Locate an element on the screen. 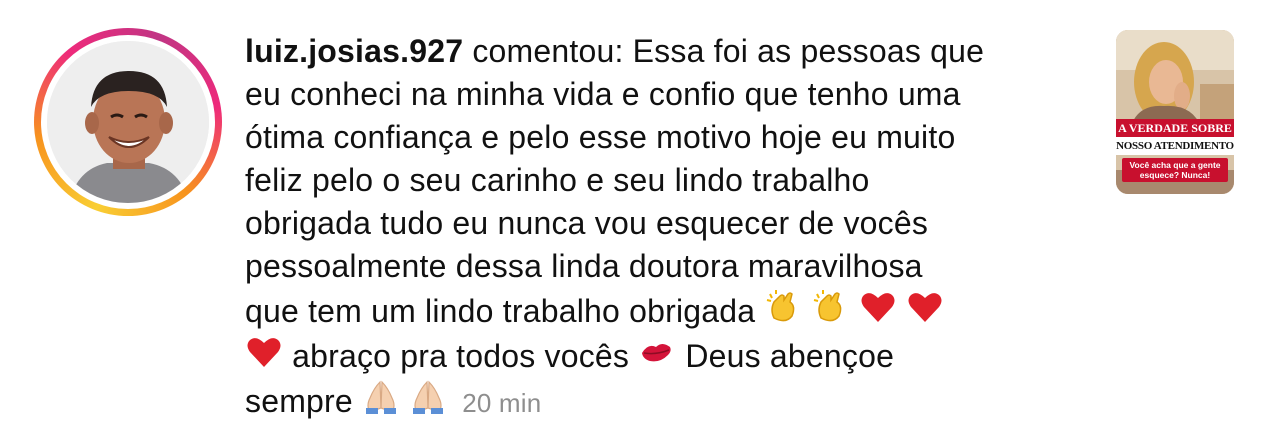 Image resolution: width=1280 pixels, height=425 pixels. timestamp: 20 min is located at coordinates (502, 403).